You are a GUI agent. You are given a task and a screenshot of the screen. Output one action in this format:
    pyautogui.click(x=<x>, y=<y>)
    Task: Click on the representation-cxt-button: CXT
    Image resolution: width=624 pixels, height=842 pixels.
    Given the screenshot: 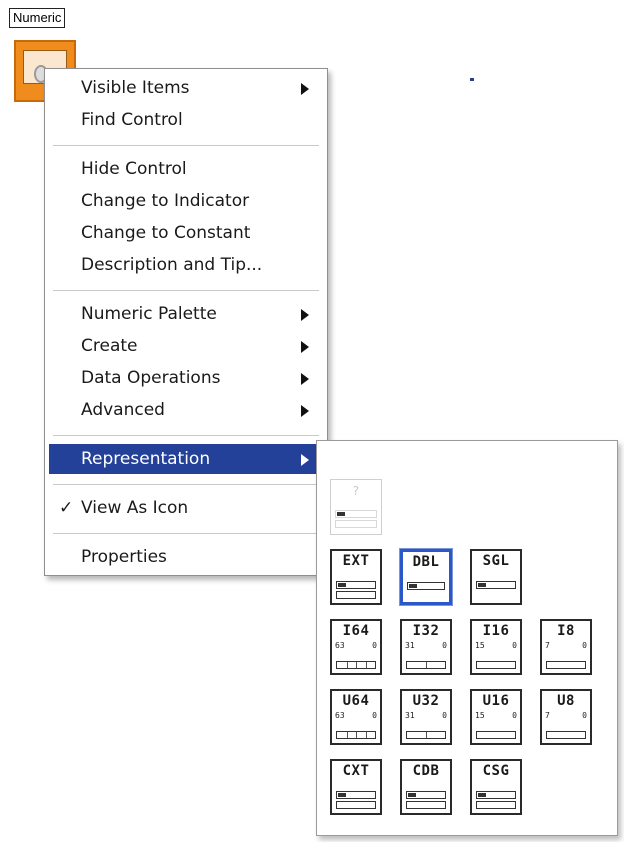 What is the action you would take?
    pyautogui.click(x=356, y=787)
    